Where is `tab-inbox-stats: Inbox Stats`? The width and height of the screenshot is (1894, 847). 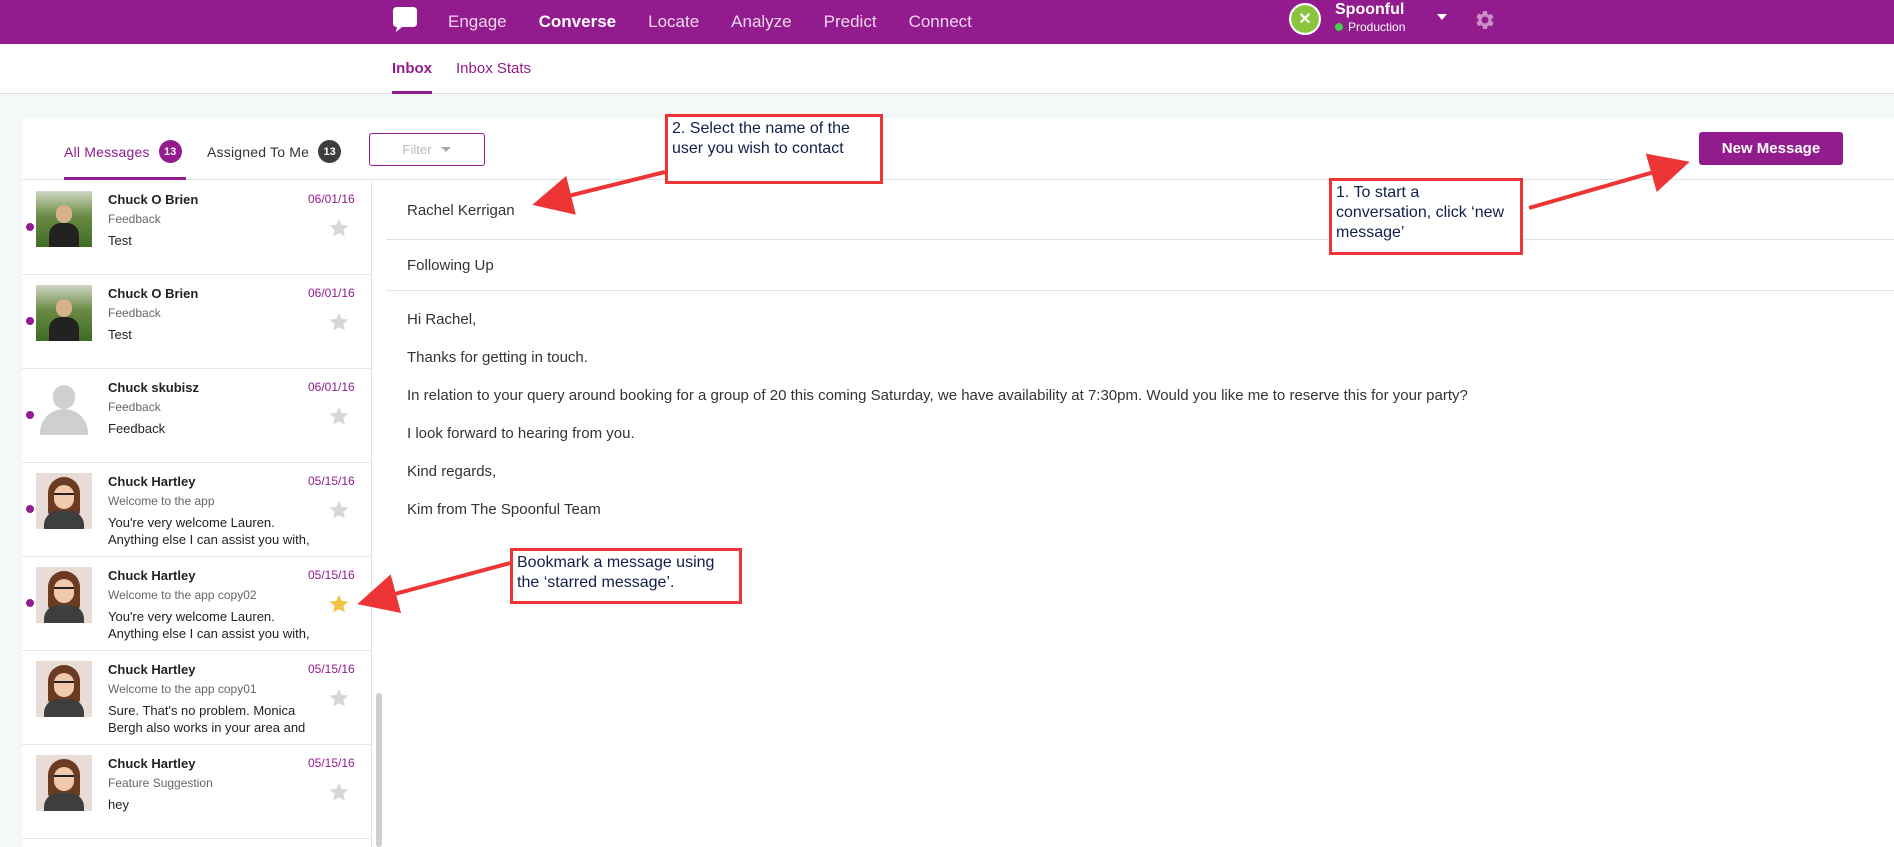
tab-inbox-stats: Inbox Stats is located at coordinates (493, 68).